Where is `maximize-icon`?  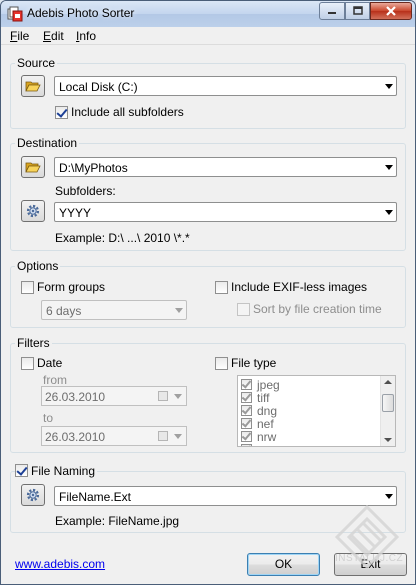
maximize-icon is located at coordinates (357, 10).